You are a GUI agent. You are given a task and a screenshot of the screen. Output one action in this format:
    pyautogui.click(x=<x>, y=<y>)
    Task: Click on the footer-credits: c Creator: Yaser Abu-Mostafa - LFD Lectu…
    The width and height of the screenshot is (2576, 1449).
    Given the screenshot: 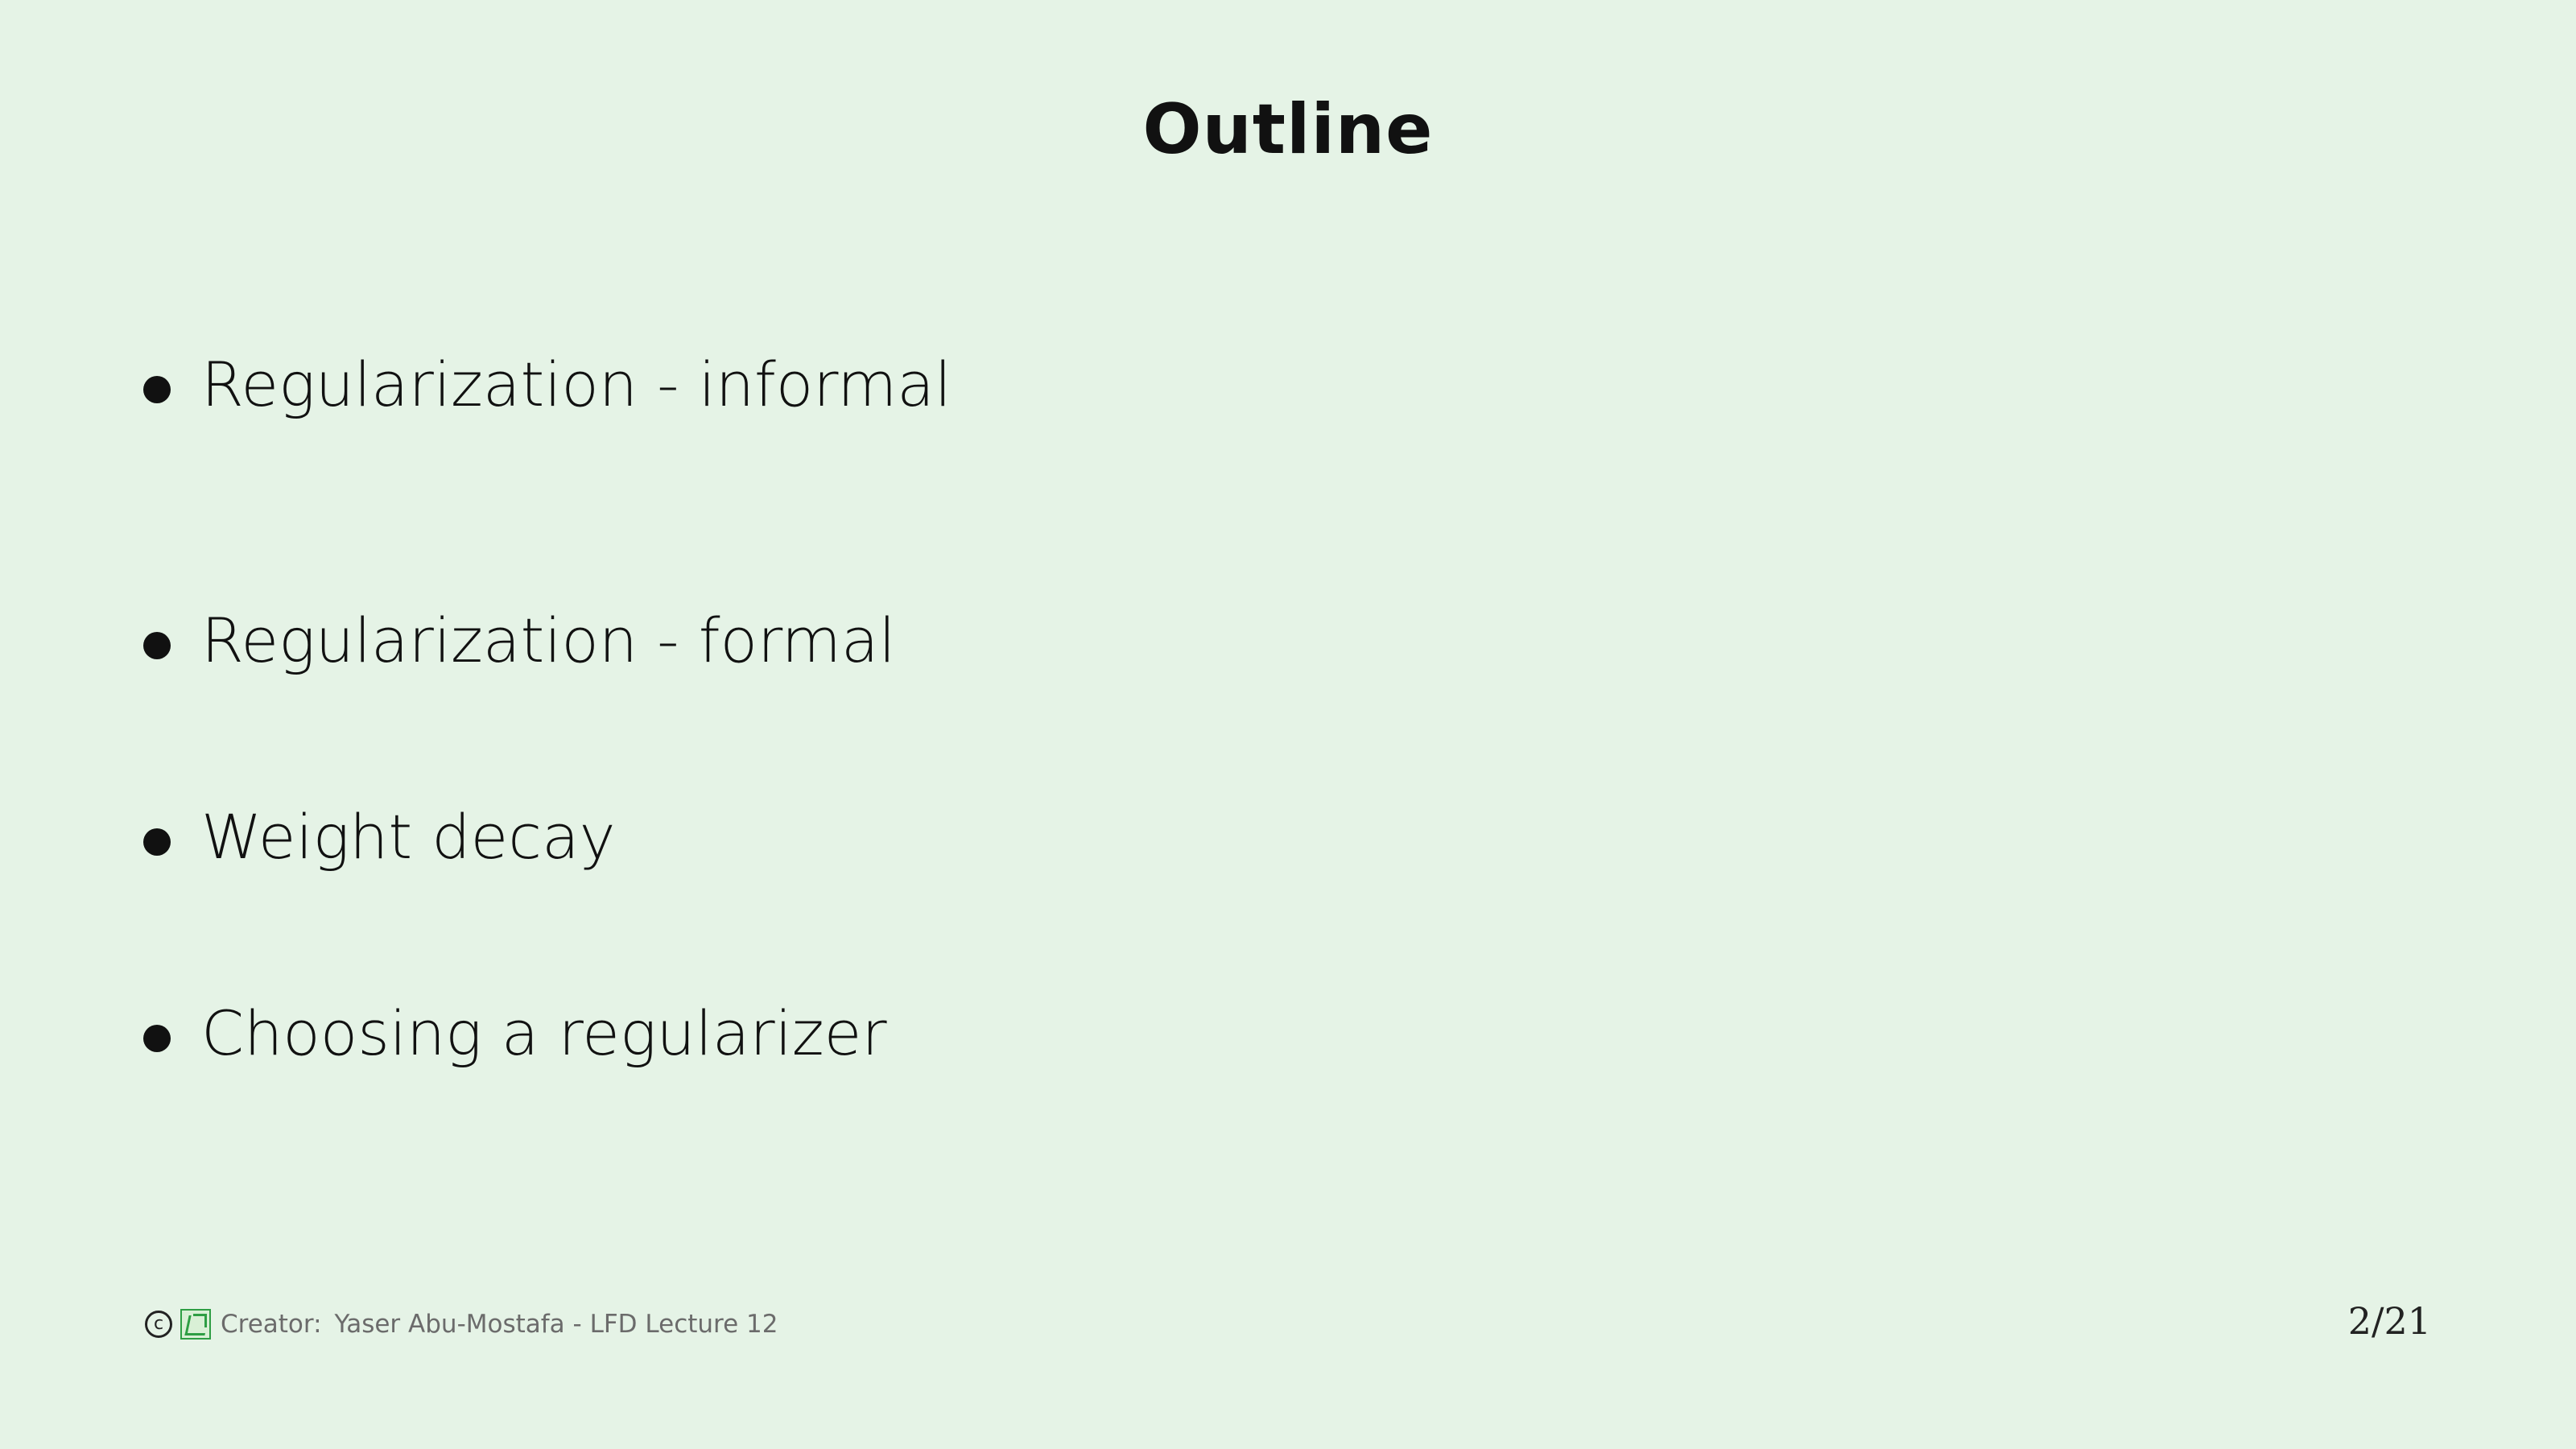 What is the action you would take?
    pyautogui.click(x=462, y=1324)
    